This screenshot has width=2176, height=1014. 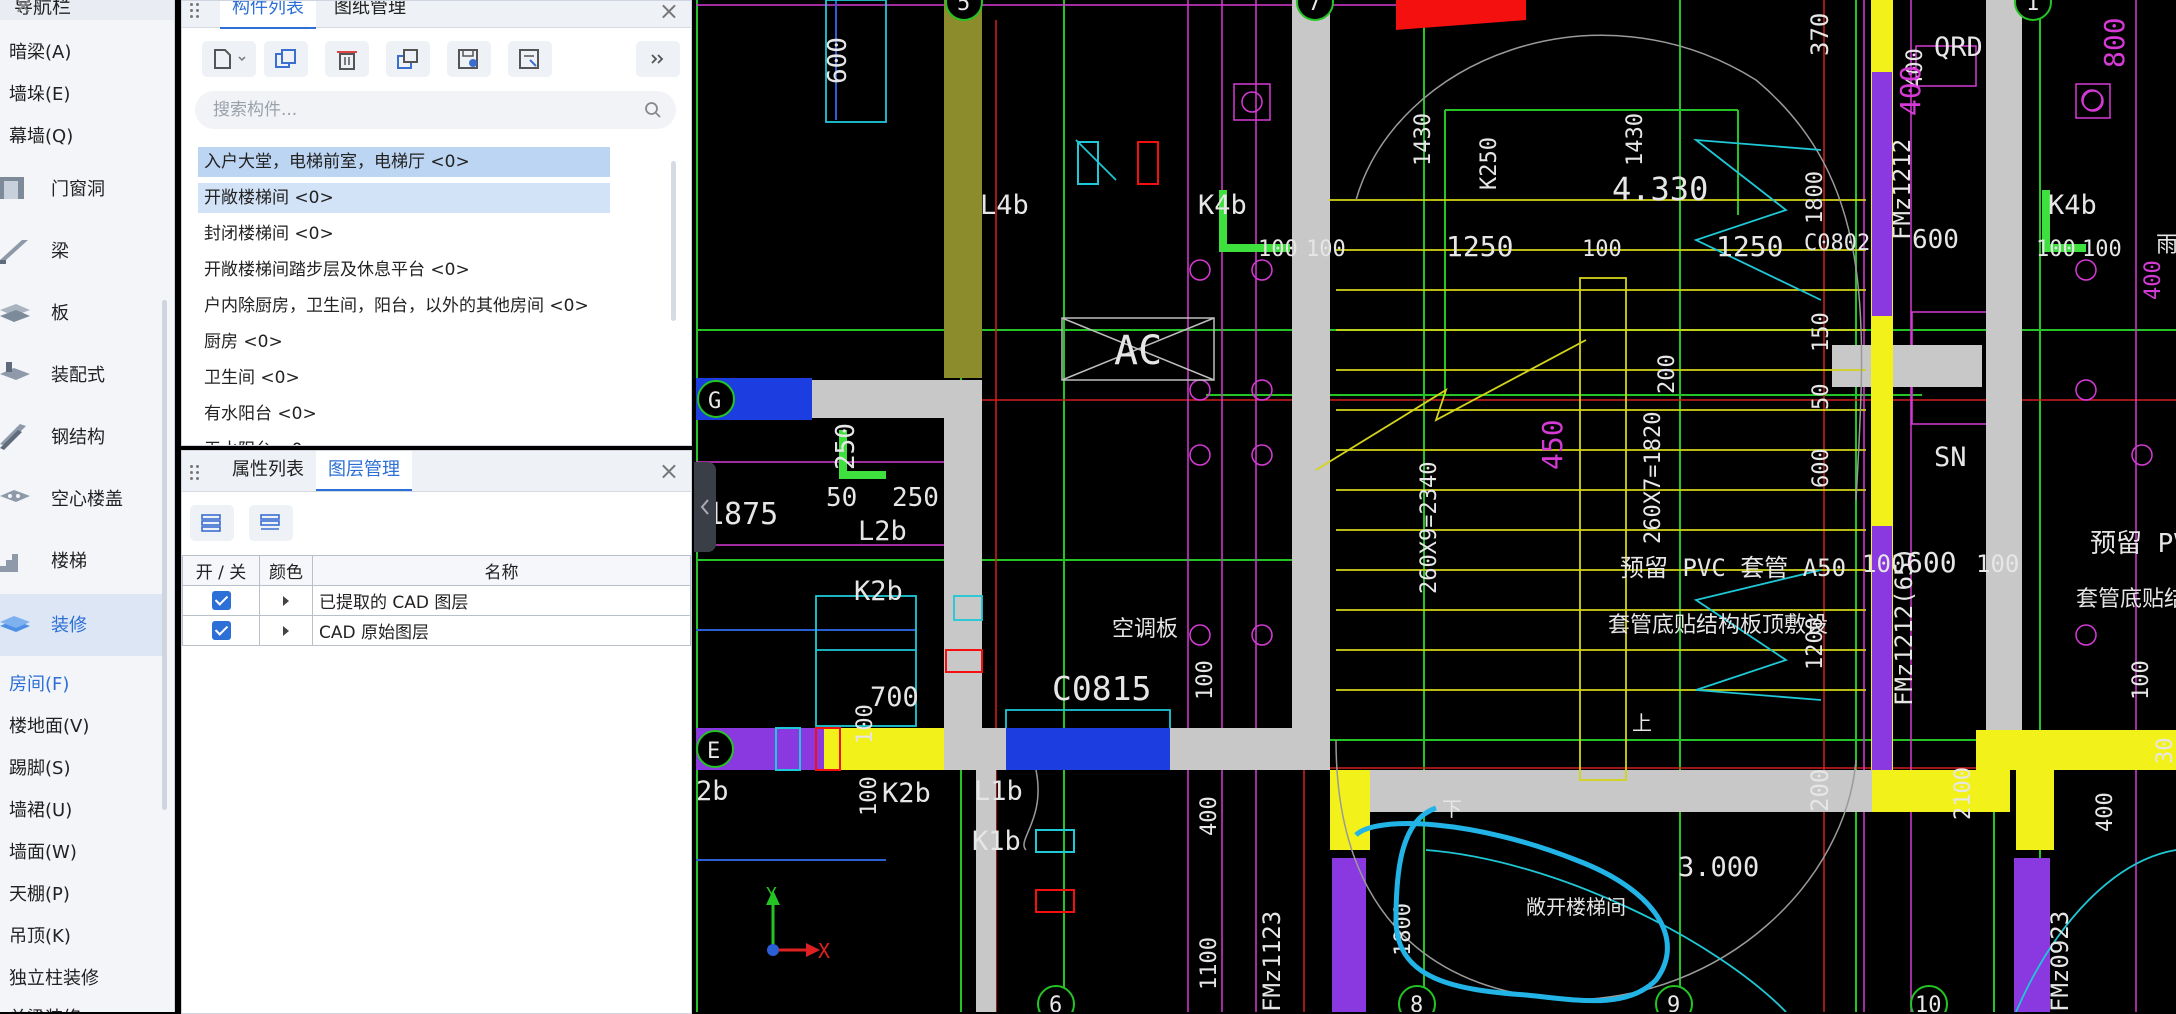 What do you see at coordinates (742, 514) in the screenshot?
I see `cad-dim-1875: 1875` at bounding box center [742, 514].